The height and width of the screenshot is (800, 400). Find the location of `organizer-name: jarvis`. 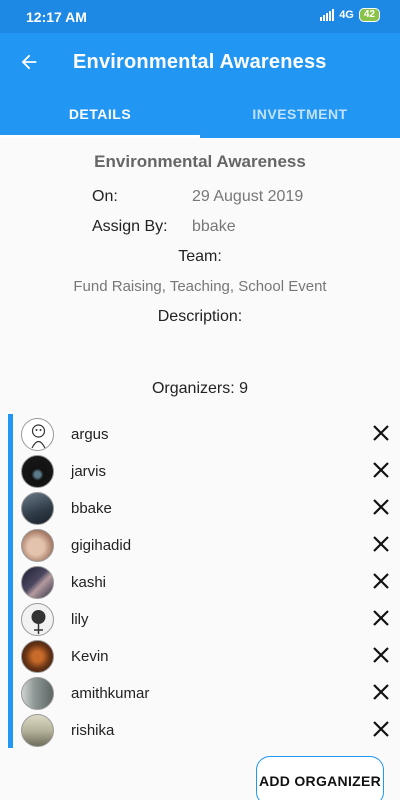

organizer-name: jarvis is located at coordinates (89, 471).